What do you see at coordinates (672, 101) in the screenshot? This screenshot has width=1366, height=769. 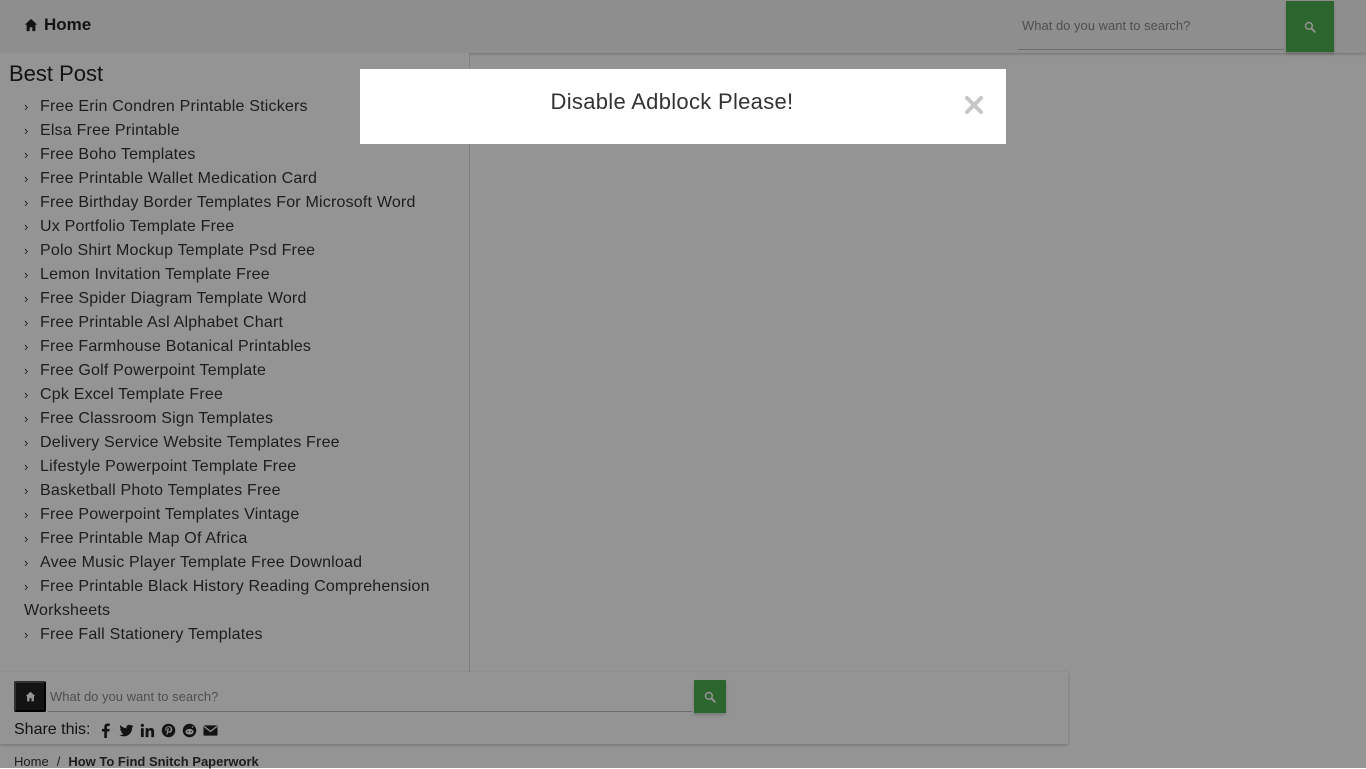 I see `modal-title: Disable Adblock Please!` at bounding box center [672, 101].